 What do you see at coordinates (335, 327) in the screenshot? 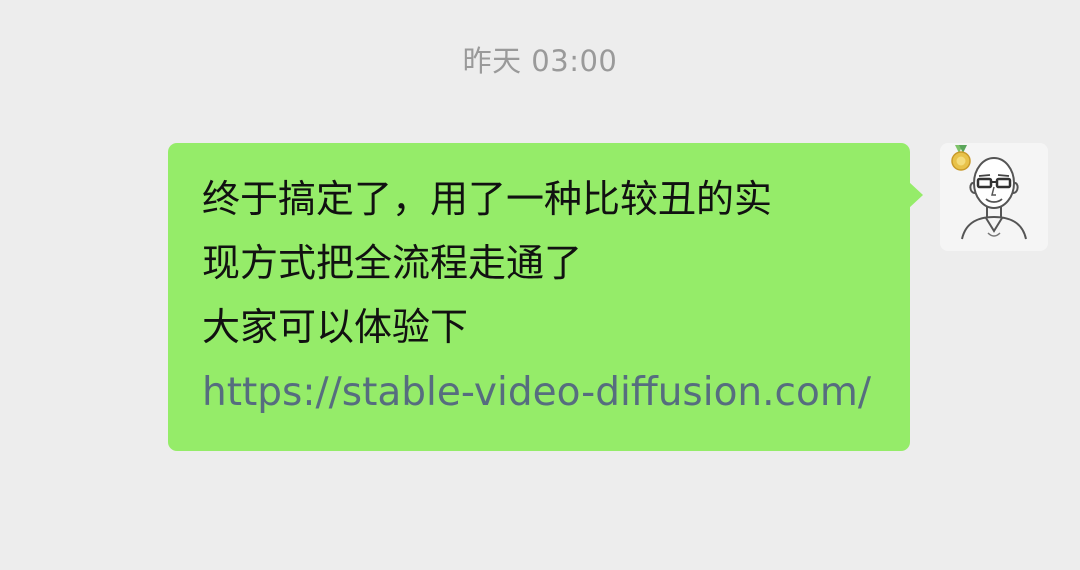
I see `message-text-line: 大家可以体验下` at bounding box center [335, 327].